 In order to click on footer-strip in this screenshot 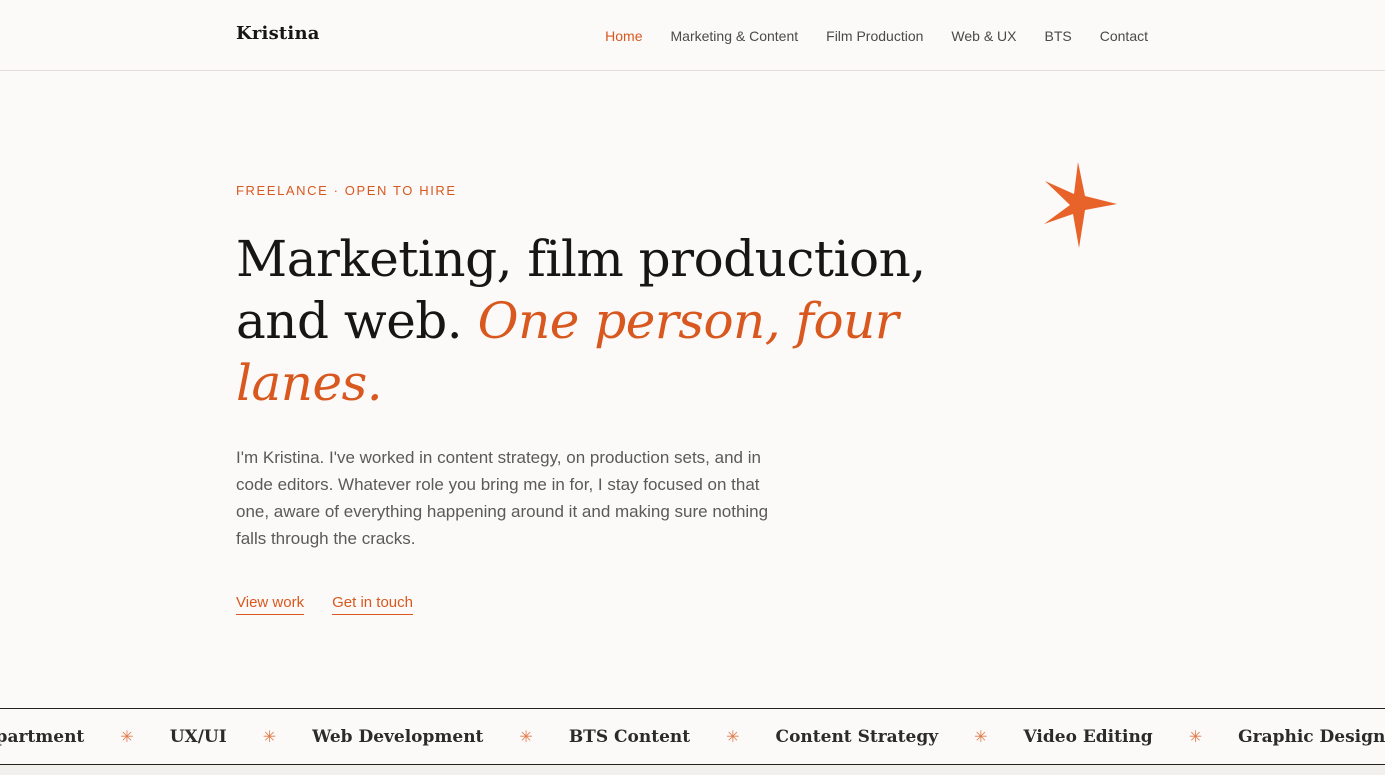, I will do `click(692, 770)`.